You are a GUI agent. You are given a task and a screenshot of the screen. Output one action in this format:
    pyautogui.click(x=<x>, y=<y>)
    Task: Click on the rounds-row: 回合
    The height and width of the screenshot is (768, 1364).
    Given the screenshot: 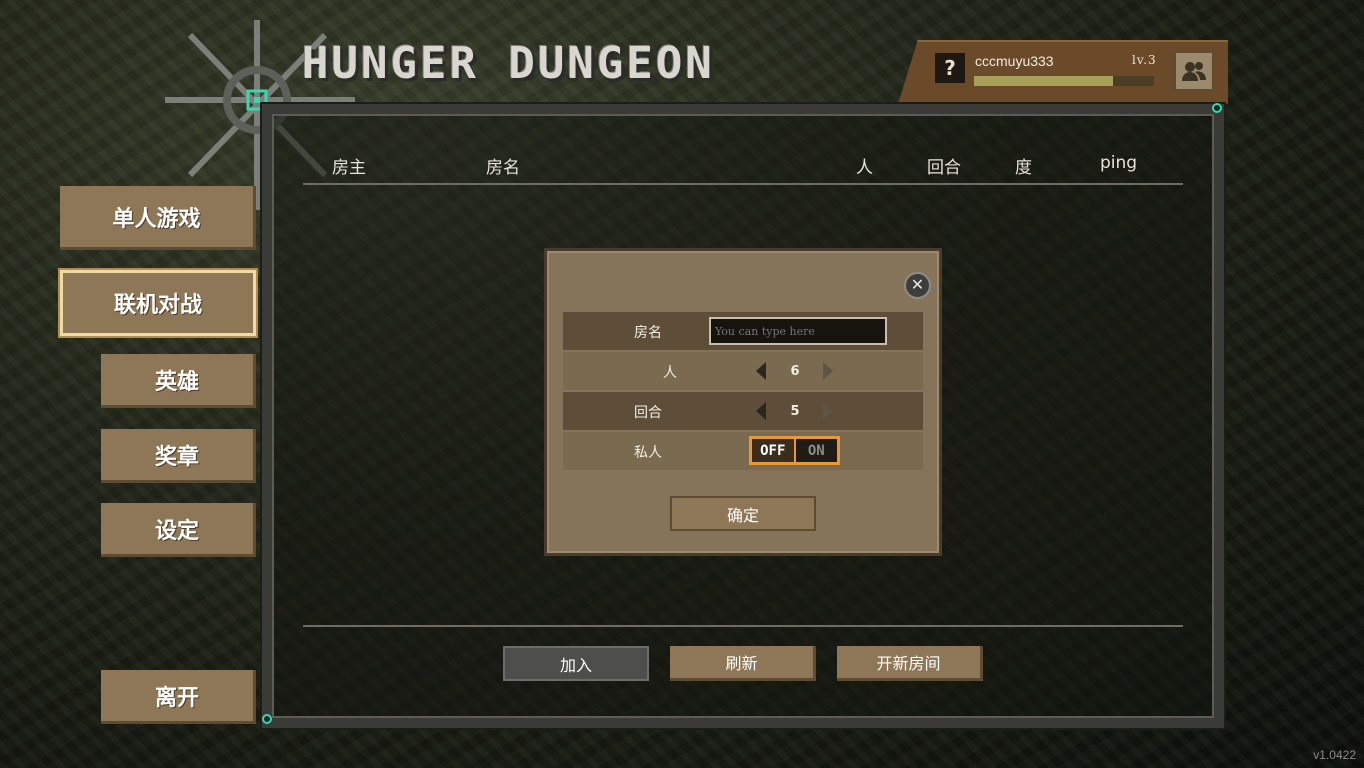 What is the action you would take?
    pyautogui.click(x=743, y=411)
    